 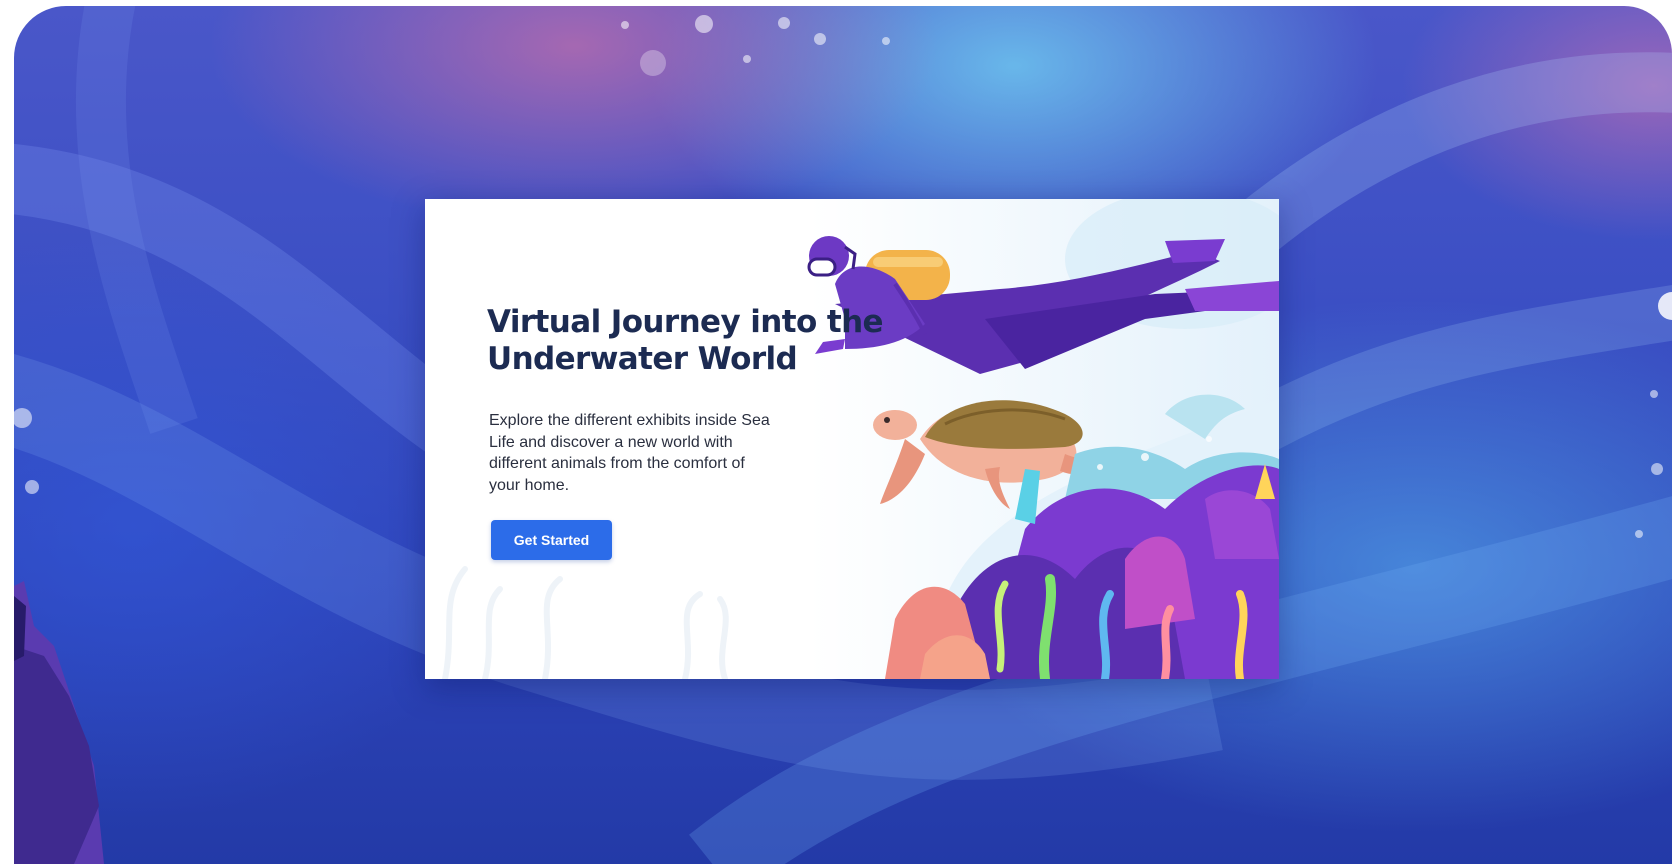 I want to click on get-started-button: Get Started, so click(x=551, y=540).